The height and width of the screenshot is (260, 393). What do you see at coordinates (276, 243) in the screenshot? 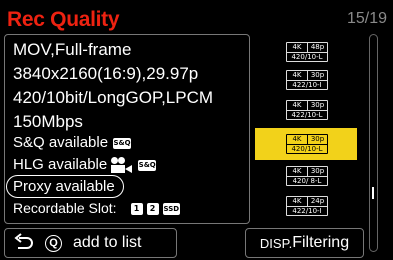
I see `disp-key-label: DISP.` at bounding box center [276, 243].